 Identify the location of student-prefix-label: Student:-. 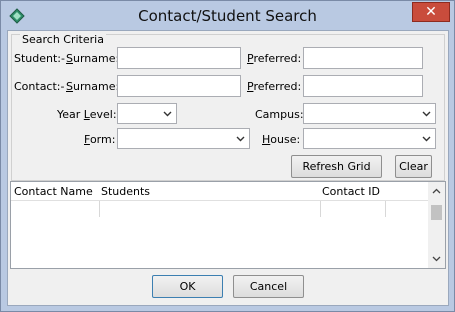
(39, 58).